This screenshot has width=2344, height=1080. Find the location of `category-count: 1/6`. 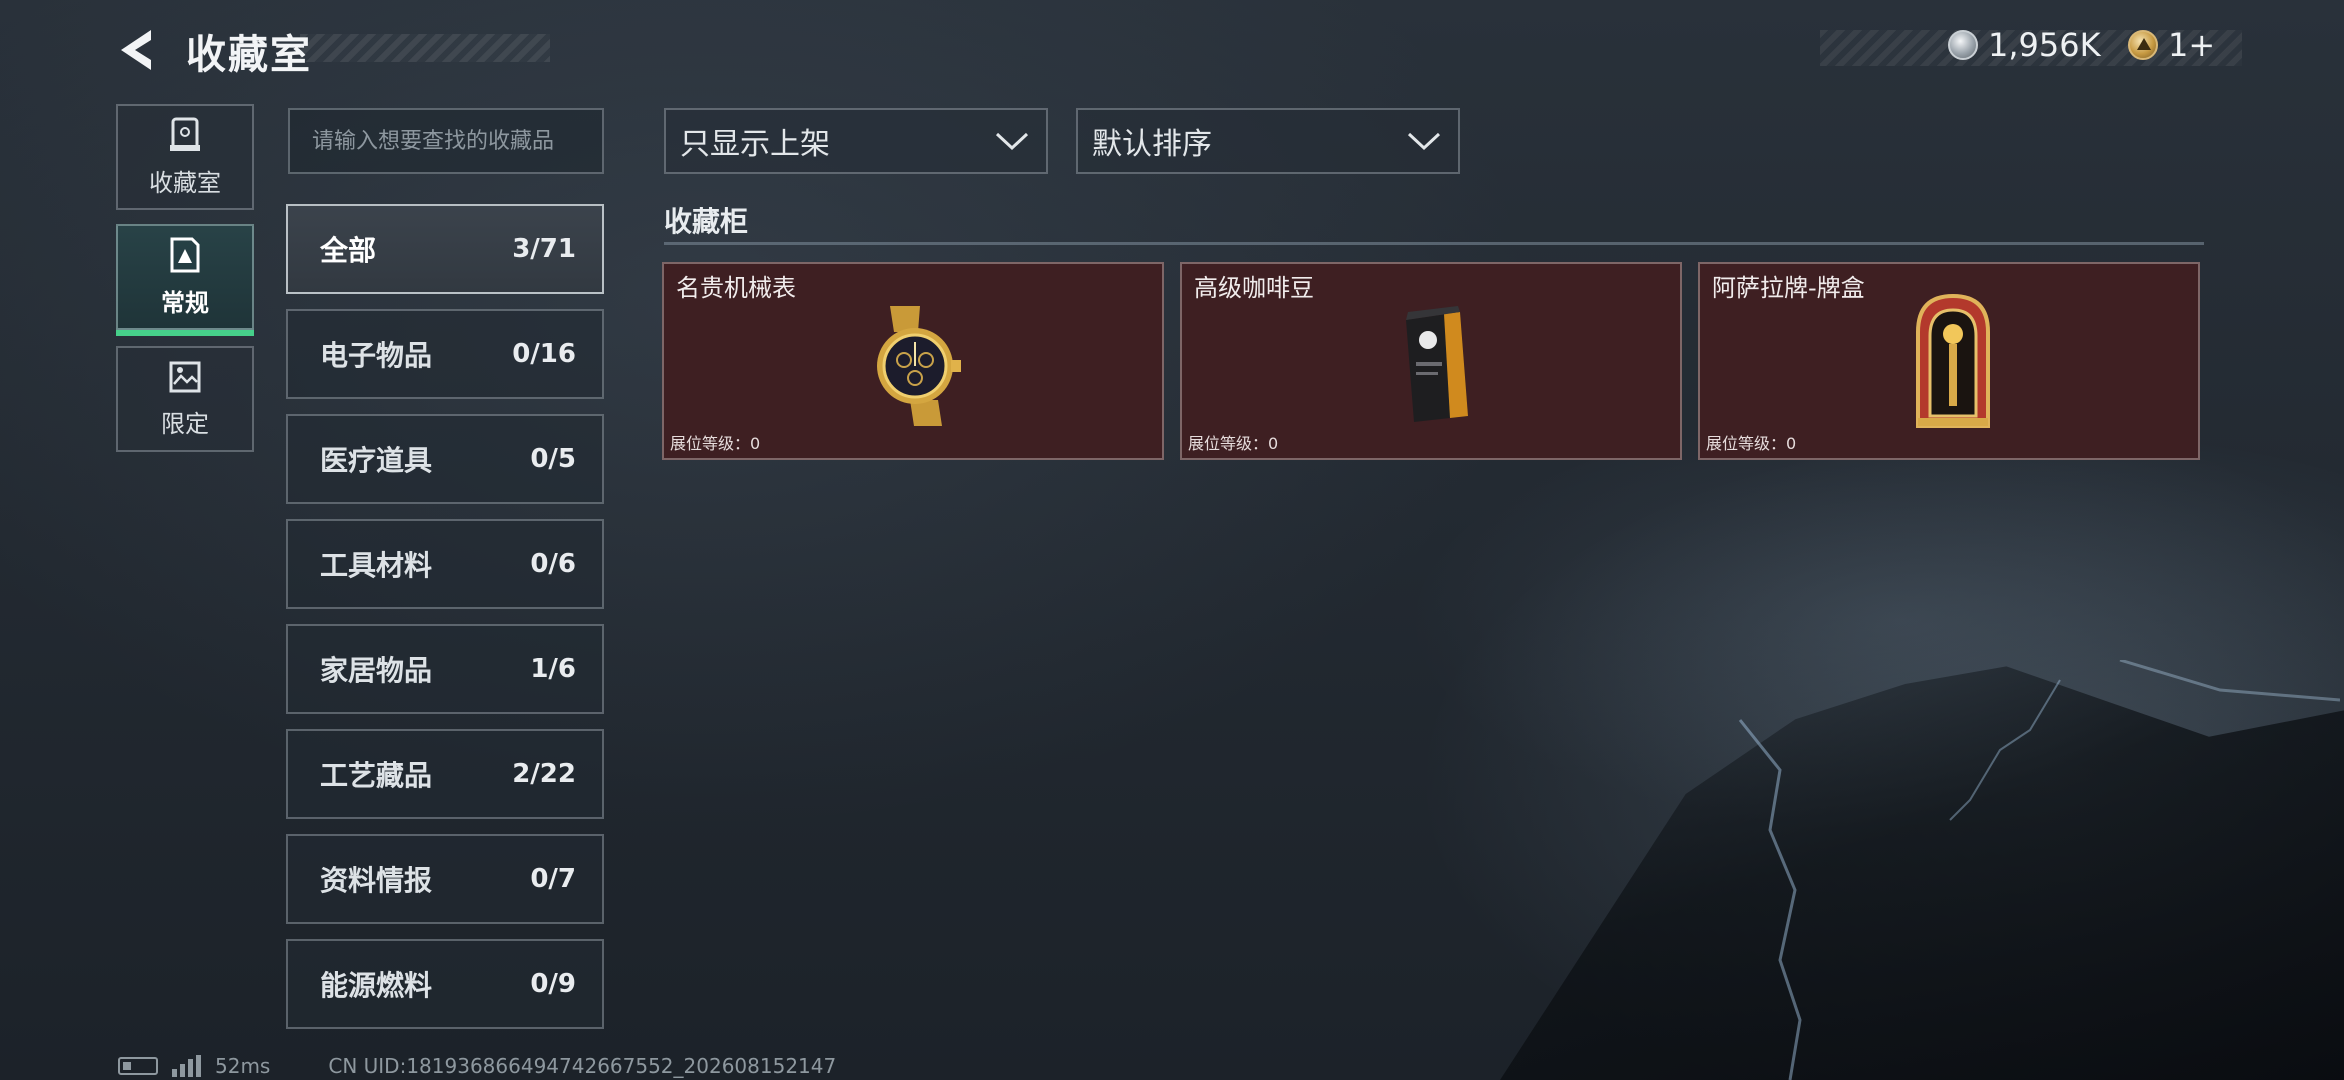

category-count: 1/6 is located at coordinates (553, 669).